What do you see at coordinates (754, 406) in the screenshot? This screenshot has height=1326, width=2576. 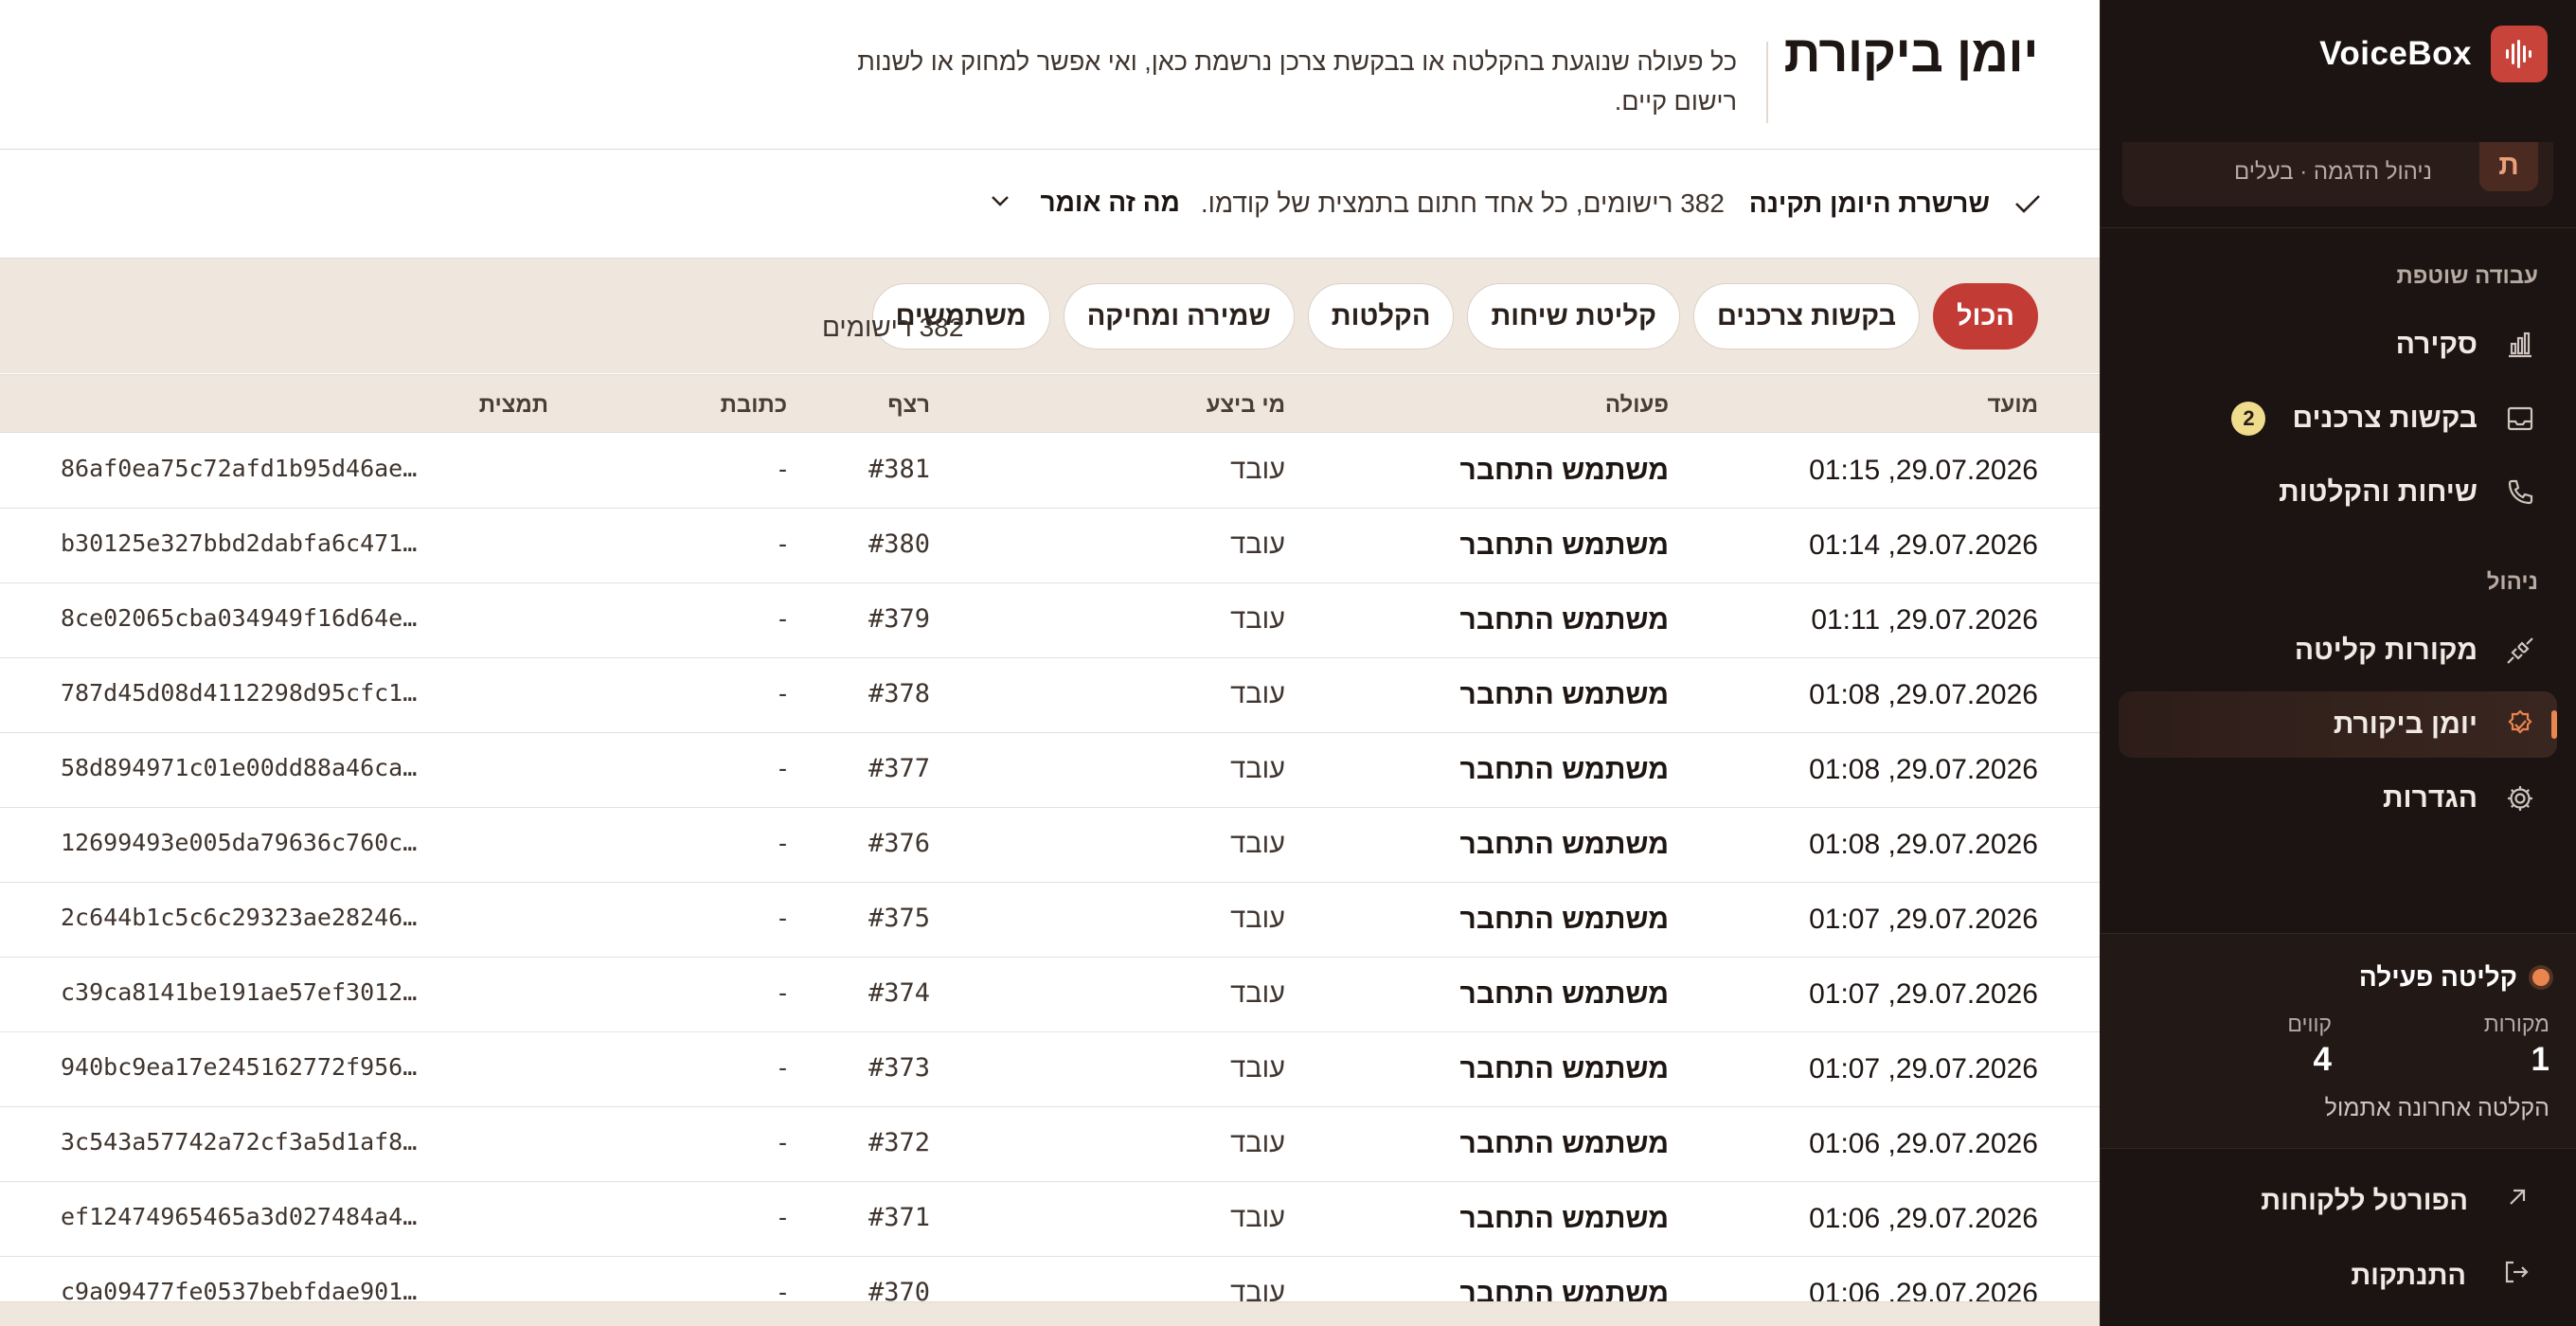 I see `column-header-address: כתובת` at bounding box center [754, 406].